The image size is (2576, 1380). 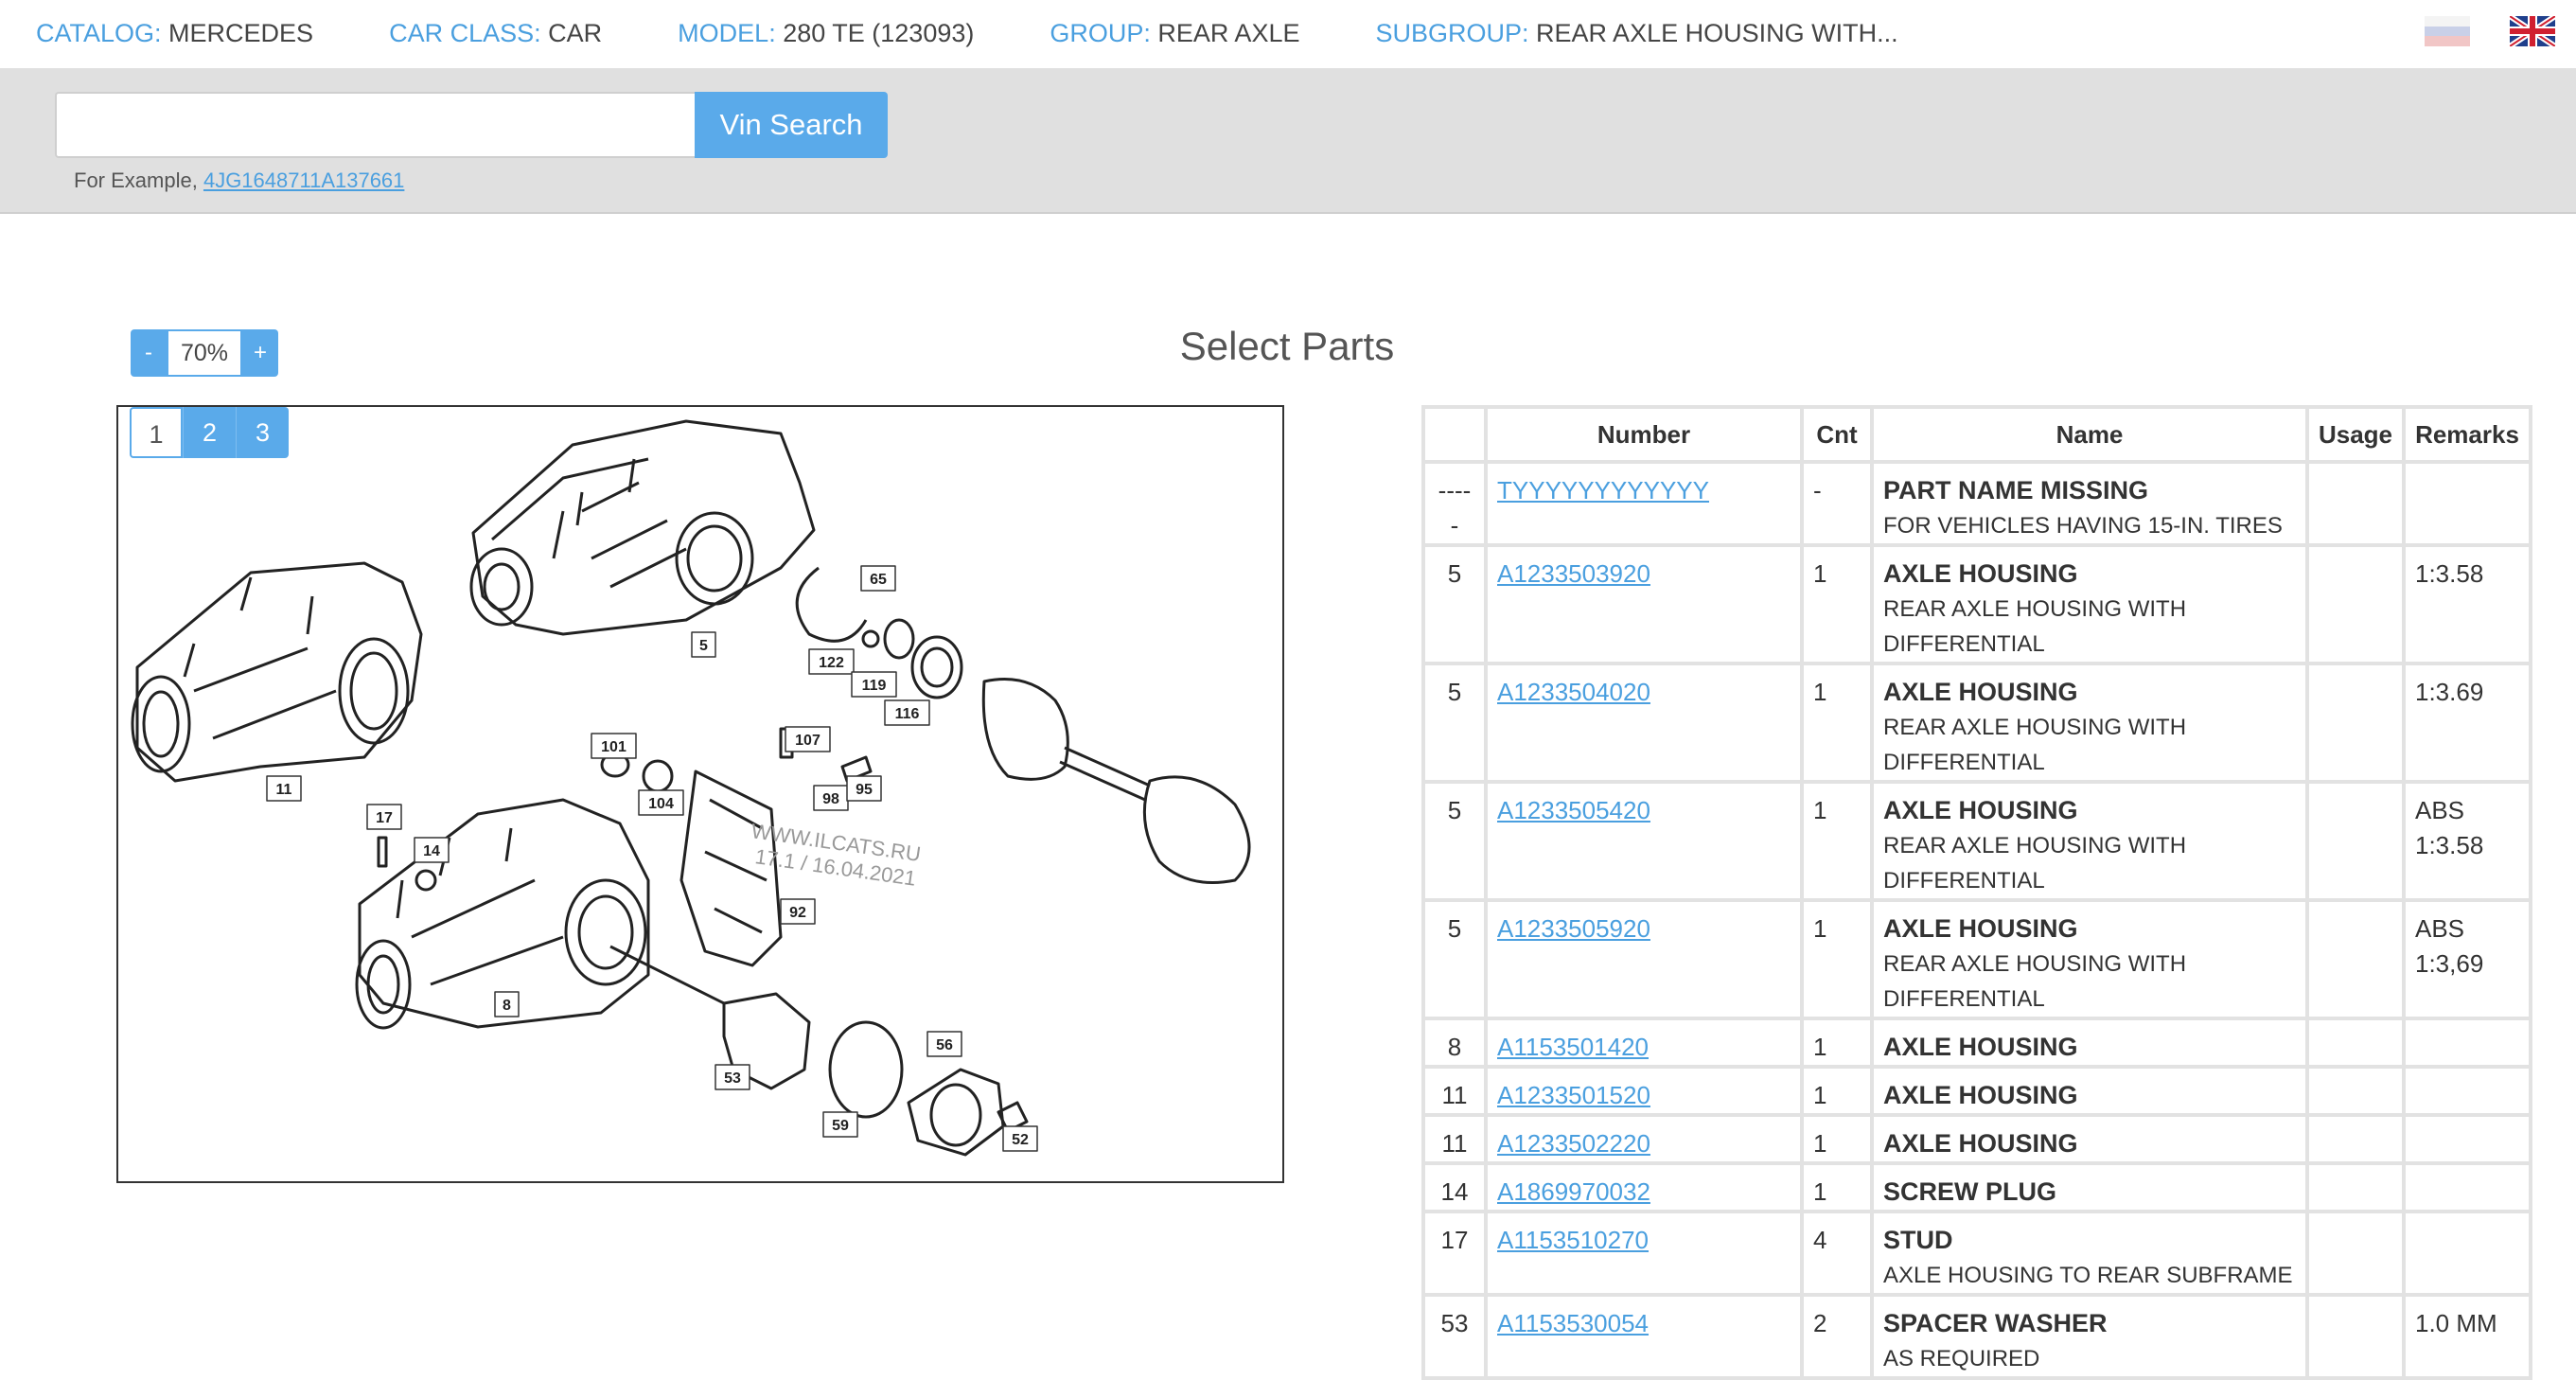 I want to click on part-name: PART NAME MISSING, so click(x=2016, y=490).